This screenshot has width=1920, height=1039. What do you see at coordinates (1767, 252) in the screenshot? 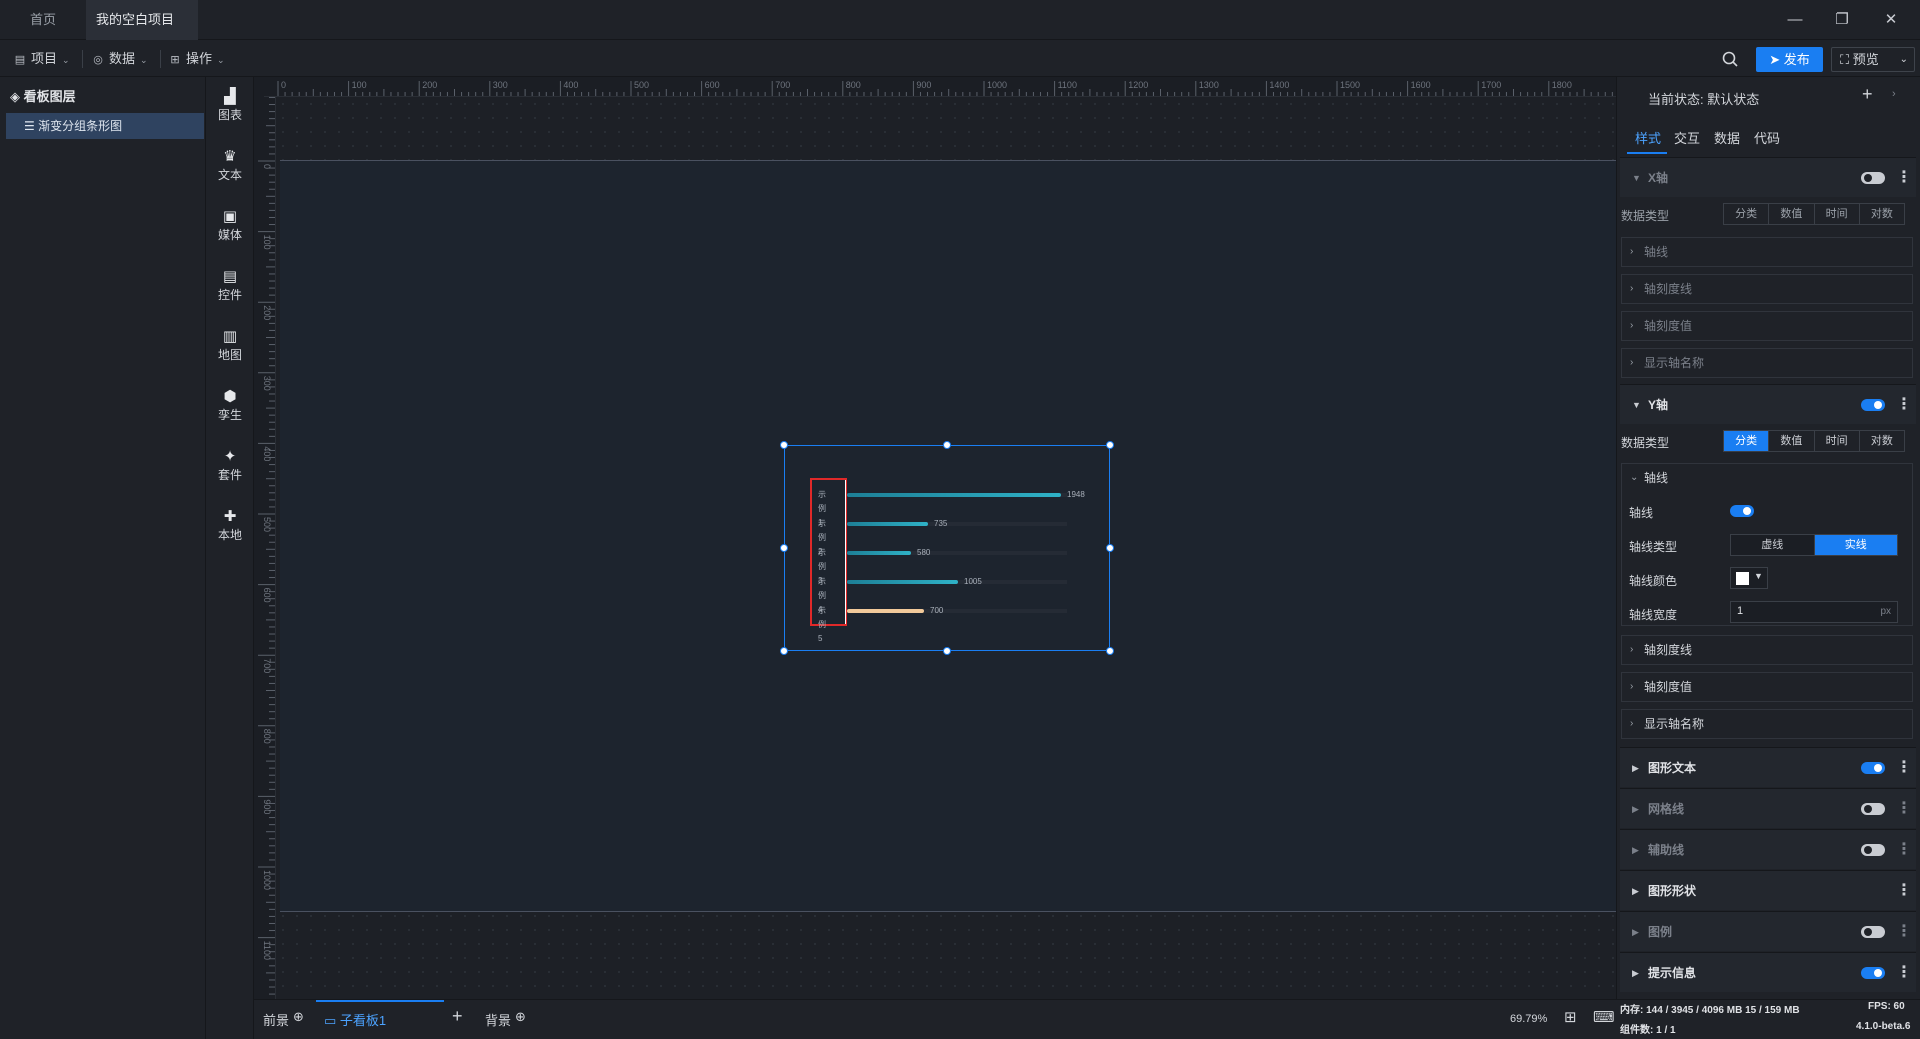
I see `x-subsection-axisline: › 轴线` at bounding box center [1767, 252].